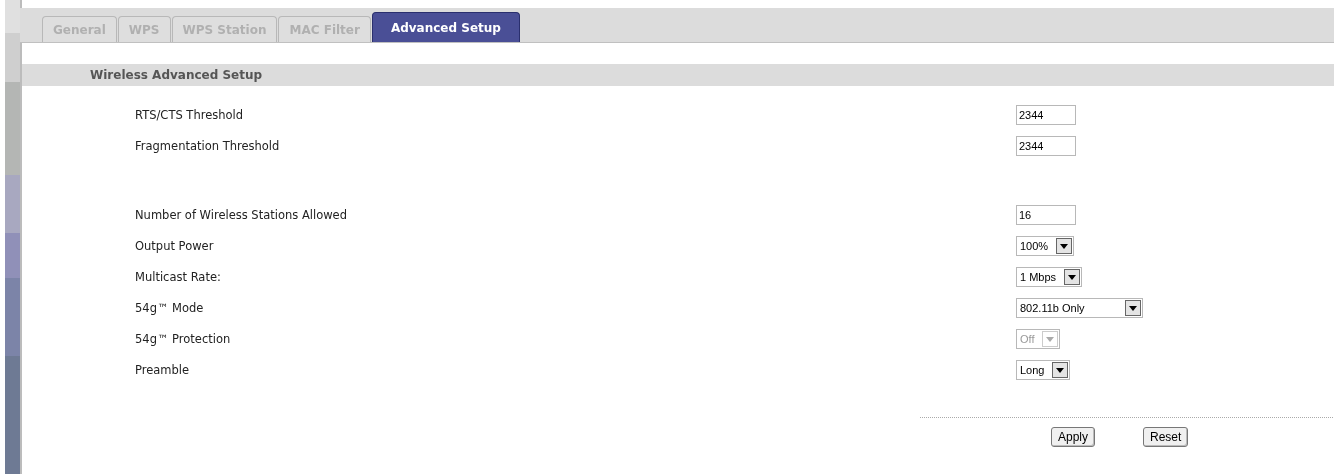 The image size is (1334, 474). What do you see at coordinates (178, 276) in the screenshot?
I see `field-label: Multicast Rate:` at bounding box center [178, 276].